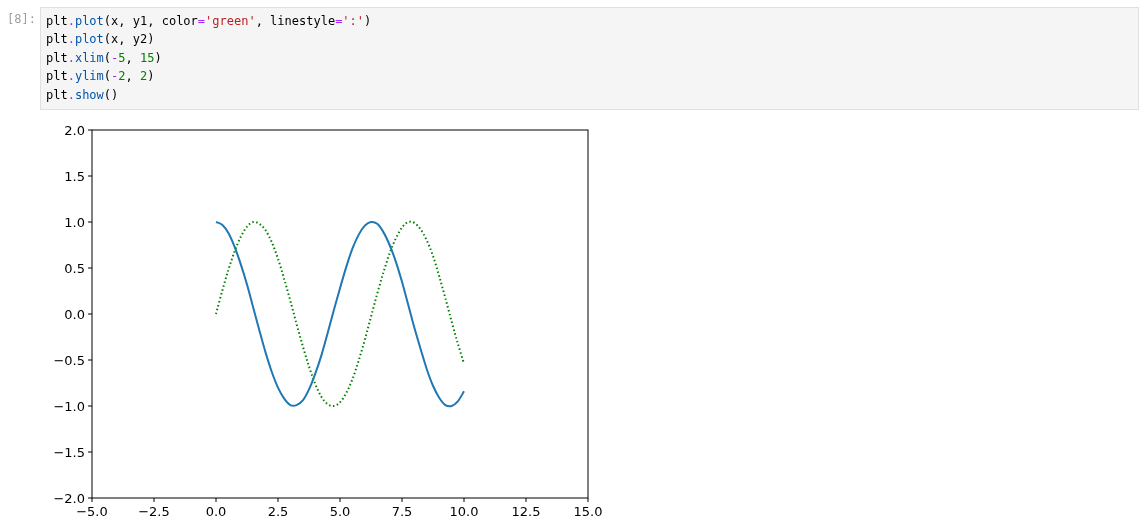 The height and width of the screenshot is (523, 1145). Describe the element at coordinates (74, 269) in the screenshot. I see `tick-label: 0.5` at that location.